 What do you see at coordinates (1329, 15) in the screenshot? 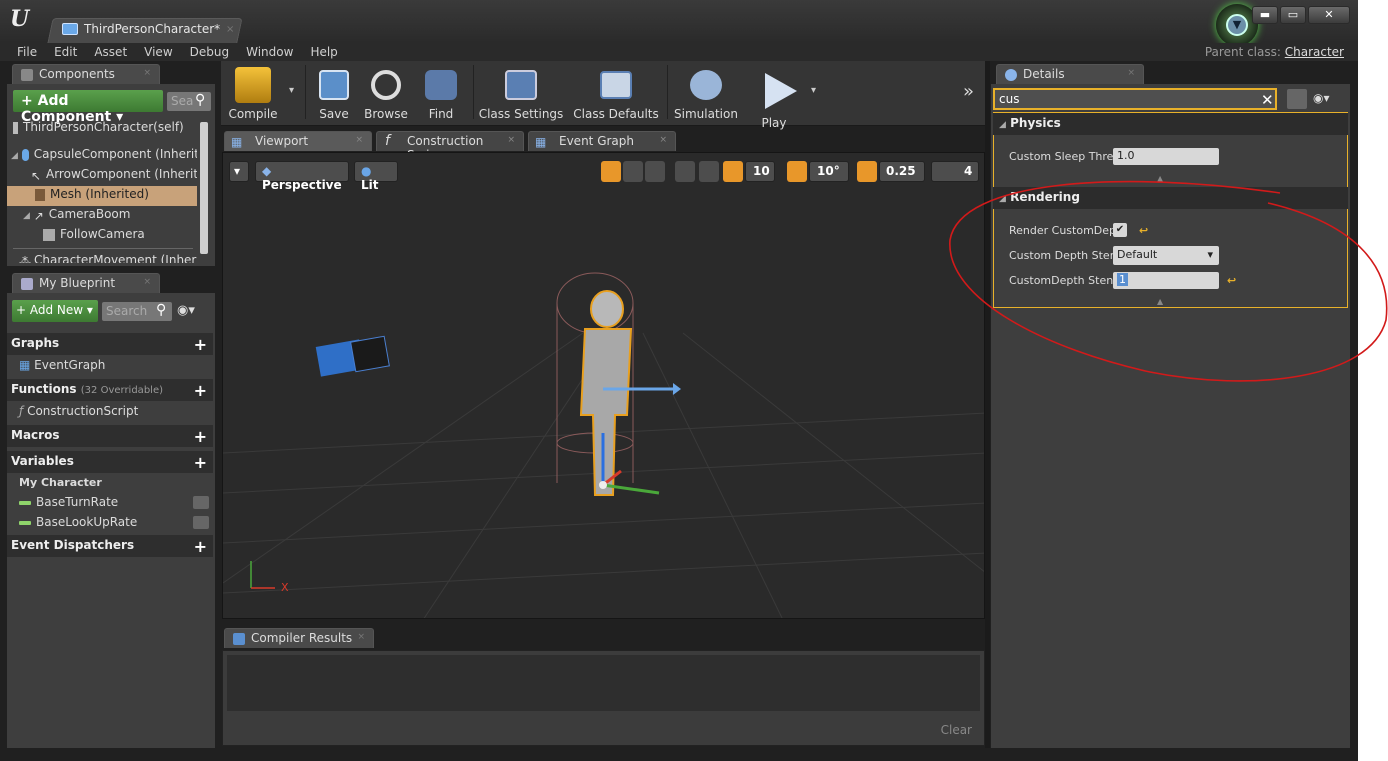
I see `close-window-button: ✕` at bounding box center [1329, 15].